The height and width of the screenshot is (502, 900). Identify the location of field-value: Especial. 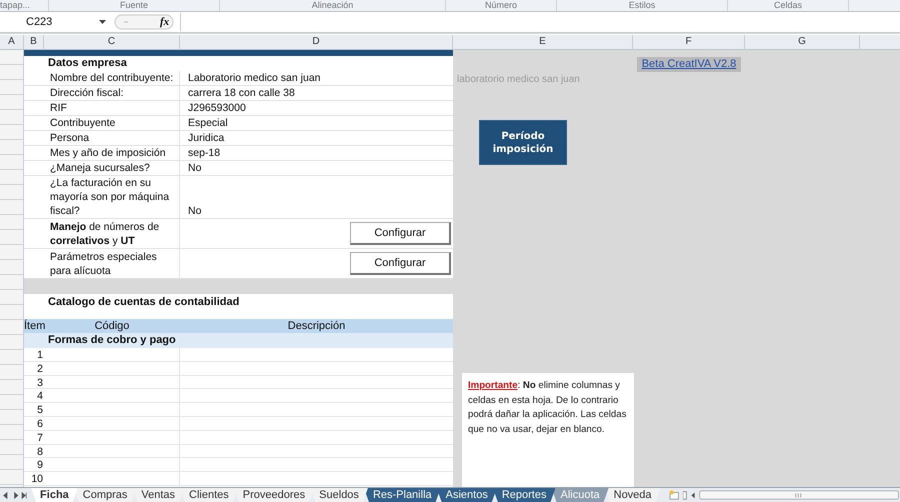
(208, 123).